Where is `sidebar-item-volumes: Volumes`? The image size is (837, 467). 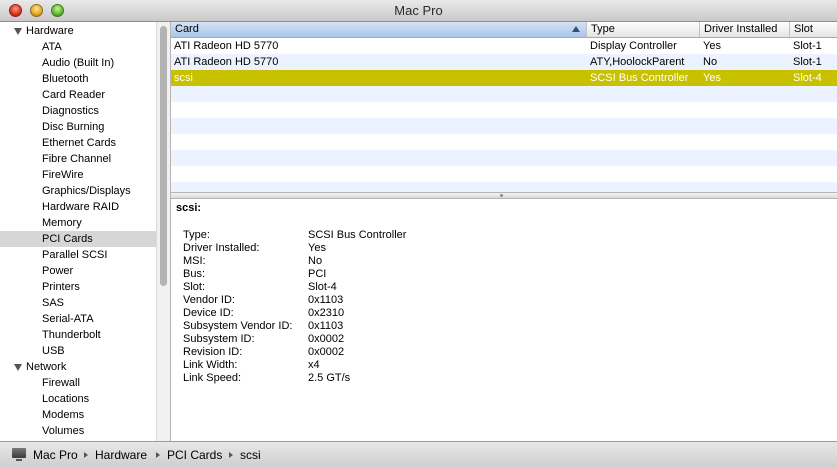
sidebar-item-volumes: Volumes is located at coordinates (78, 431).